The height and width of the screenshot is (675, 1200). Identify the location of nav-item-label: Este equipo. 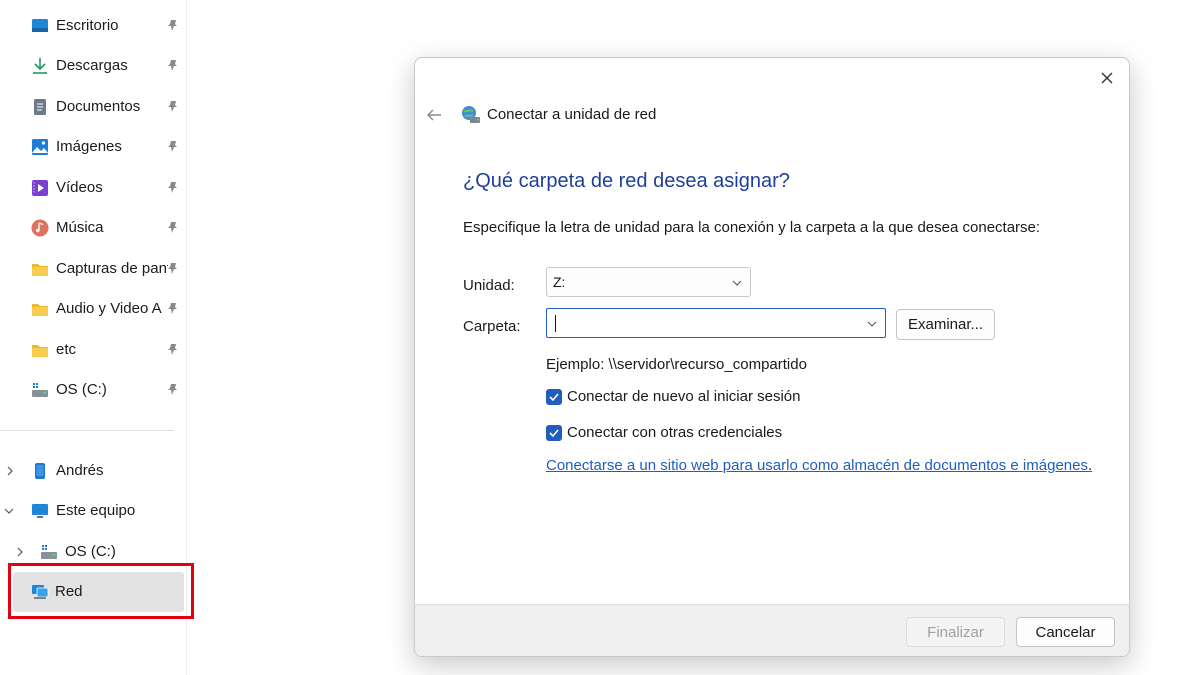
(96, 510).